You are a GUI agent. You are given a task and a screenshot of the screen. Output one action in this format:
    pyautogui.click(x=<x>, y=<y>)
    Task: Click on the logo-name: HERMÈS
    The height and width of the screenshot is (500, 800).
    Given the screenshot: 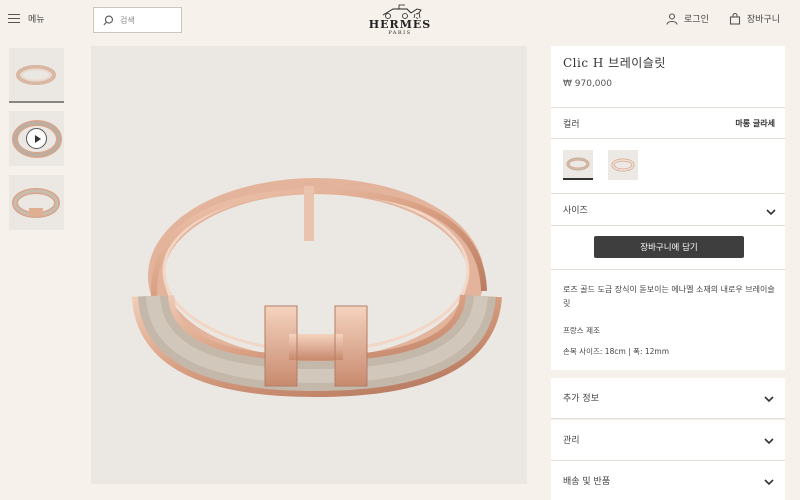 What is the action you would take?
    pyautogui.click(x=400, y=24)
    